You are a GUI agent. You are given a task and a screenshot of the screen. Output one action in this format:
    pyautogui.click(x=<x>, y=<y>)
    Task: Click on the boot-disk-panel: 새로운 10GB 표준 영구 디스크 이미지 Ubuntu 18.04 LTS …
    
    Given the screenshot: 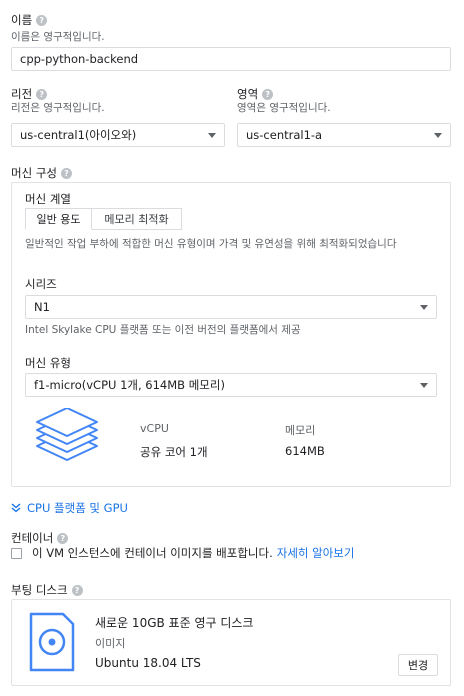 What is the action you would take?
    pyautogui.click(x=231, y=642)
    